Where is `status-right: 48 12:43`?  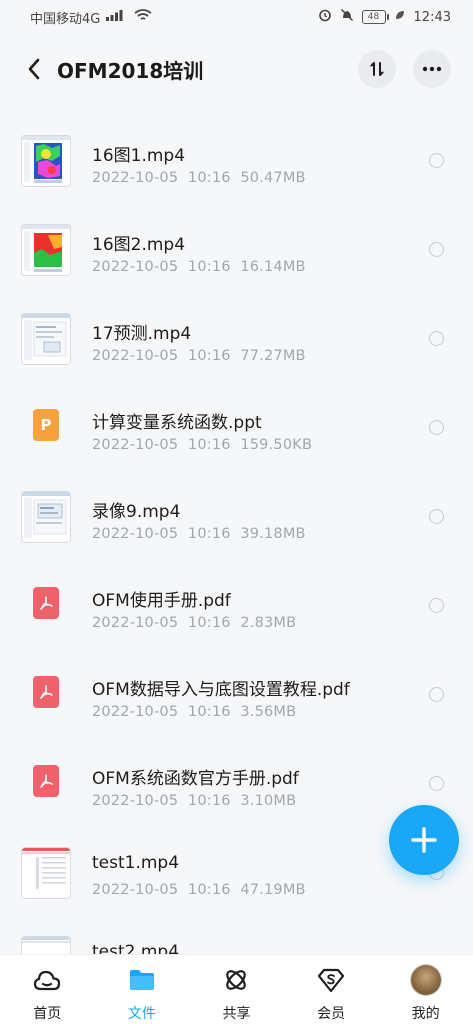 status-right: 48 12:43 is located at coordinates (384, 17).